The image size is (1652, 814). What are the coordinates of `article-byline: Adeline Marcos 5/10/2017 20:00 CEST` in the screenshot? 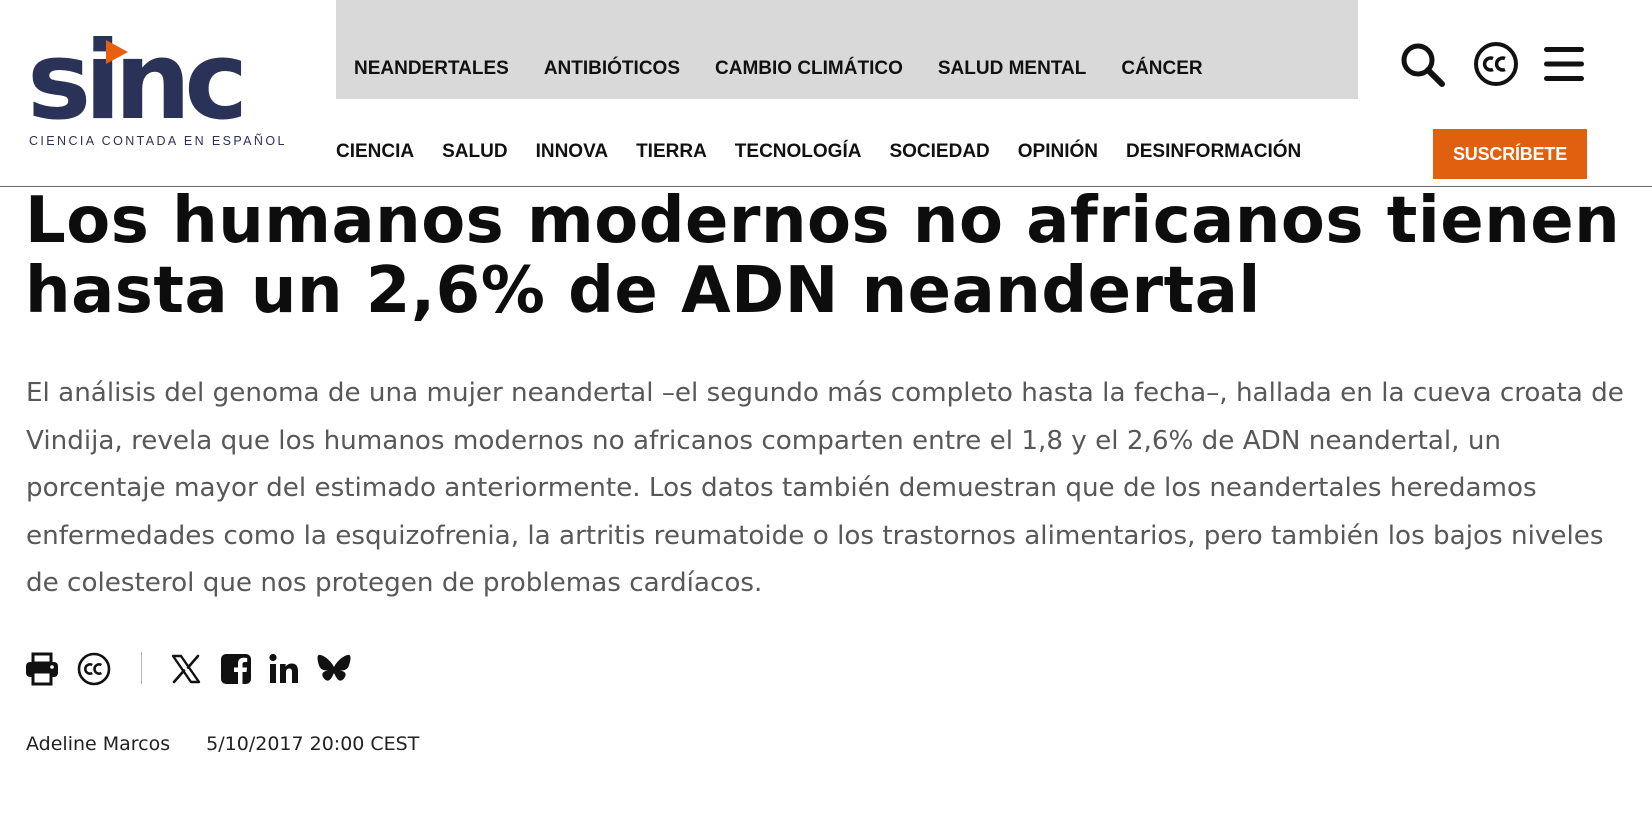 It's located at (222, 744).